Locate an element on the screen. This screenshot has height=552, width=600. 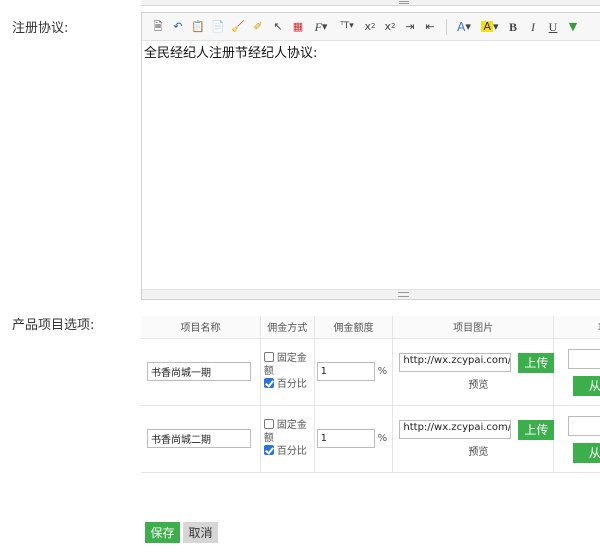
bold-icon: B is located at coordinates (513, 27).